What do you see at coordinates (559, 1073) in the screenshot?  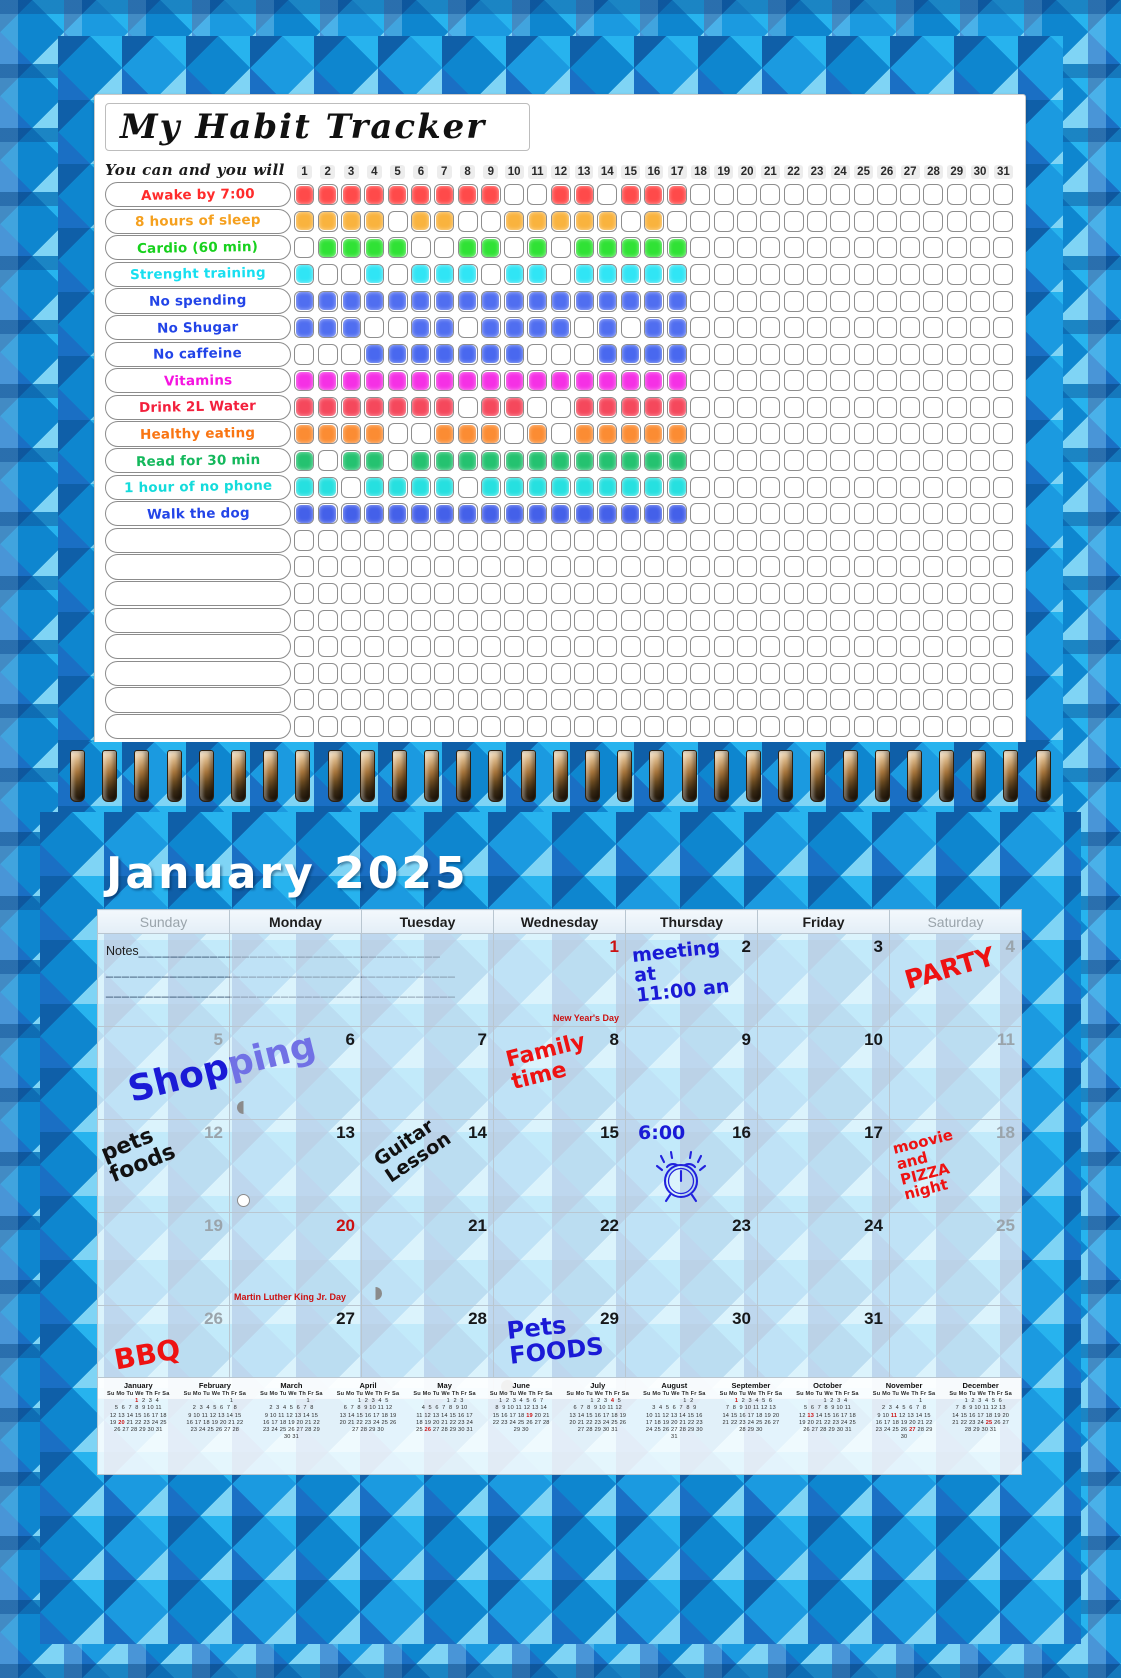 I see `calendar-day-cell: 8 Family time` at bounding box center [559, 1073].